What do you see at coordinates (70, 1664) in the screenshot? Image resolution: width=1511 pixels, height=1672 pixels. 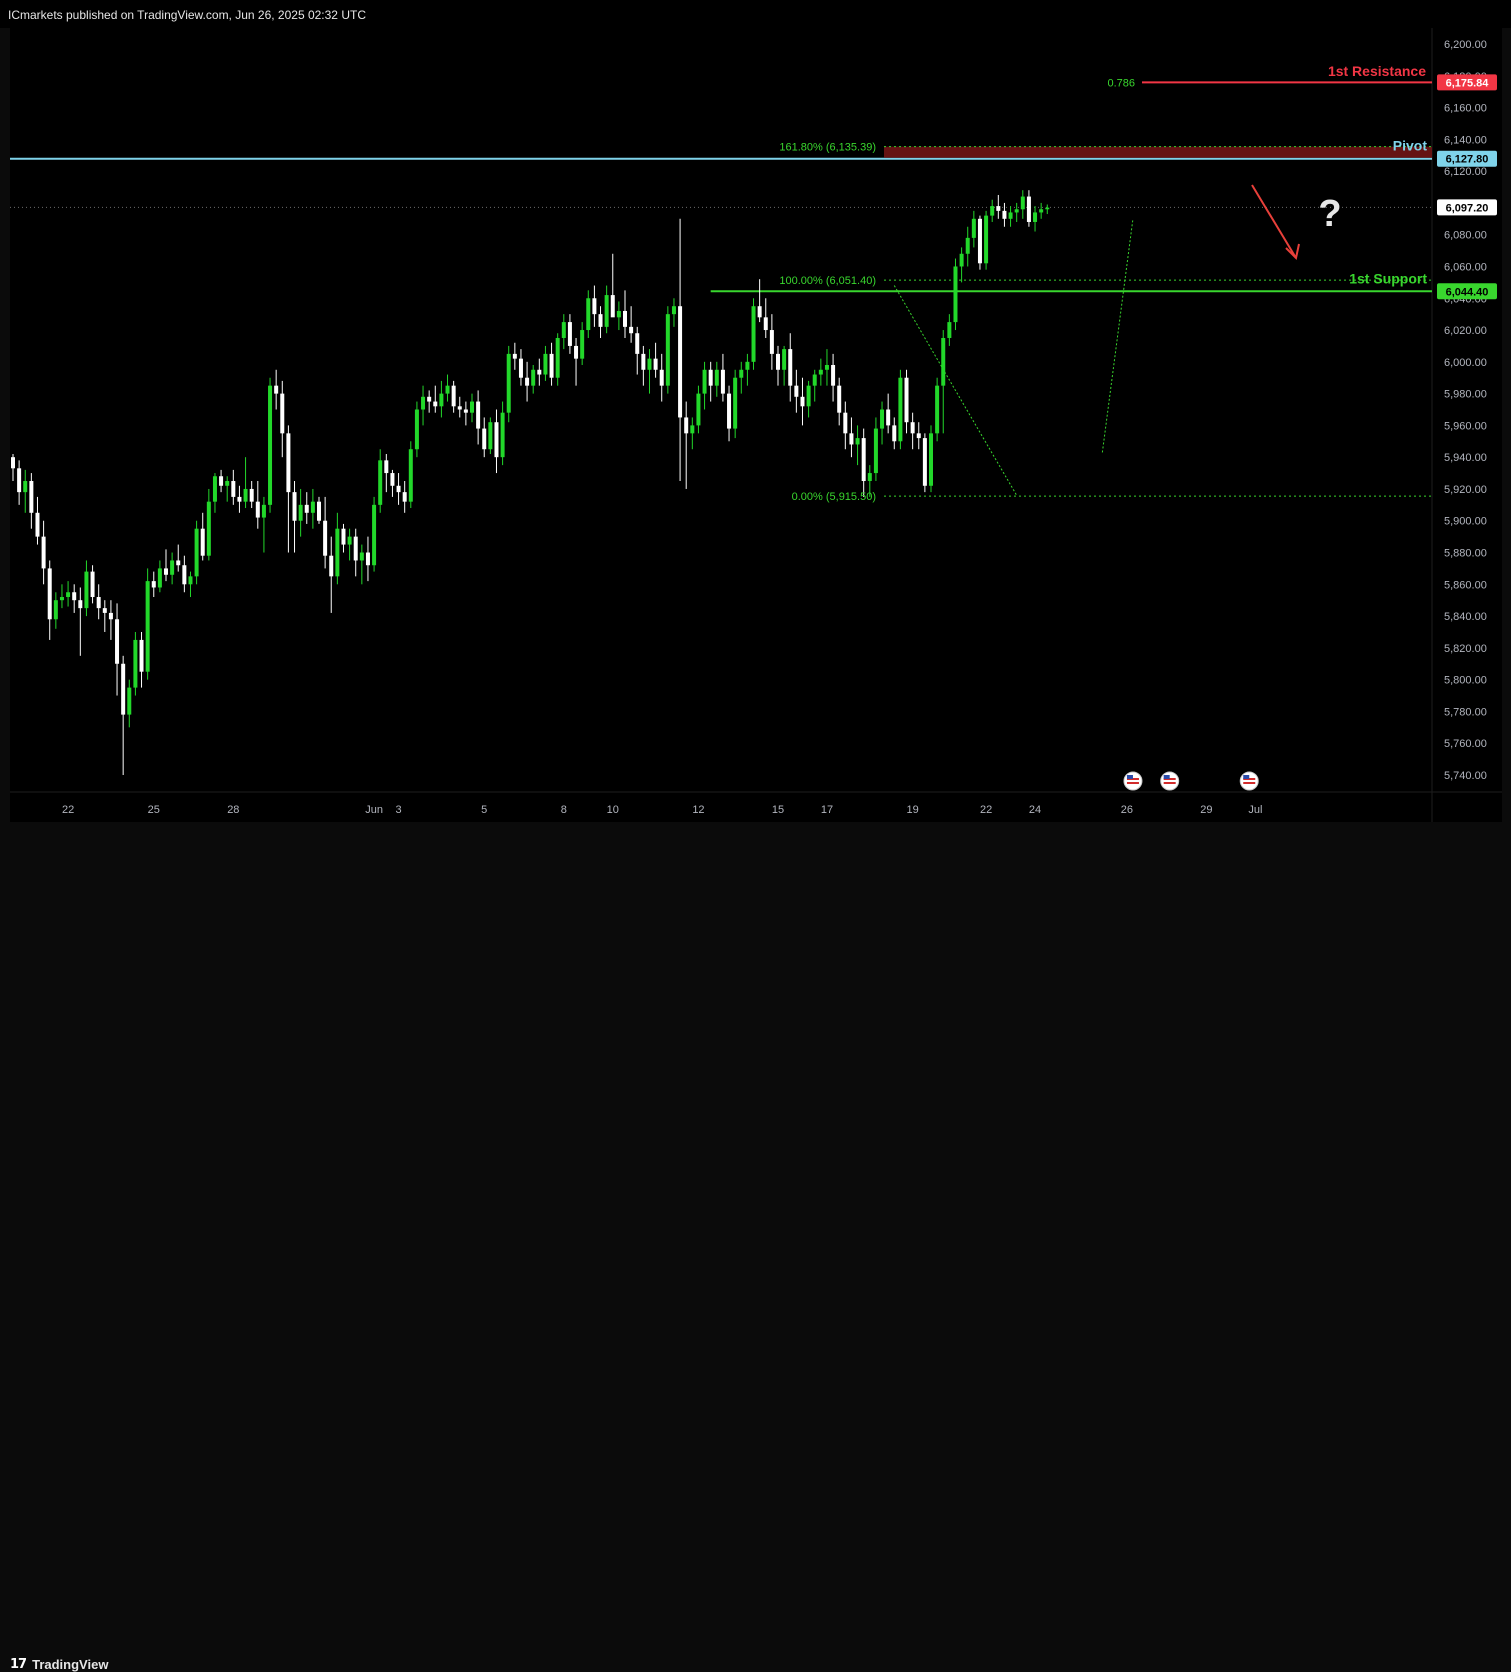 I see `brand-name: TradingView` at bounding box center [70, 1664].